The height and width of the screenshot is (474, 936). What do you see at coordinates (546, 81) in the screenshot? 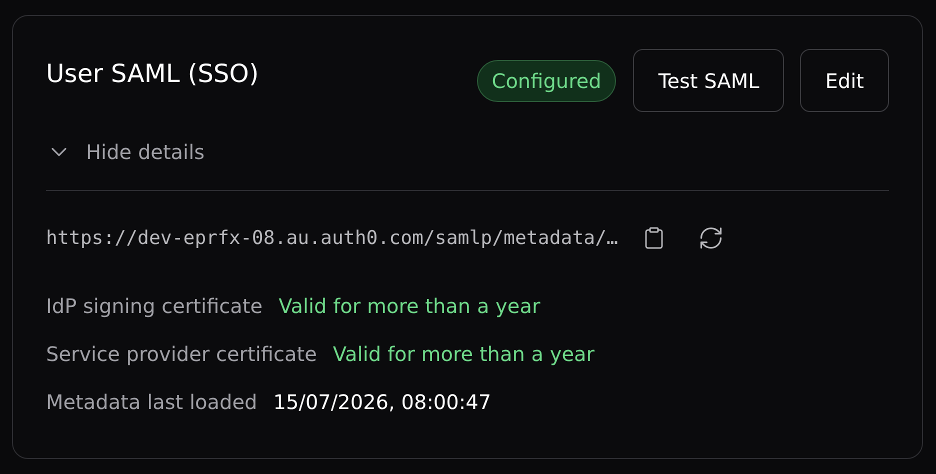
I see `status-badge: Configured` at bounding box center [546, 81].